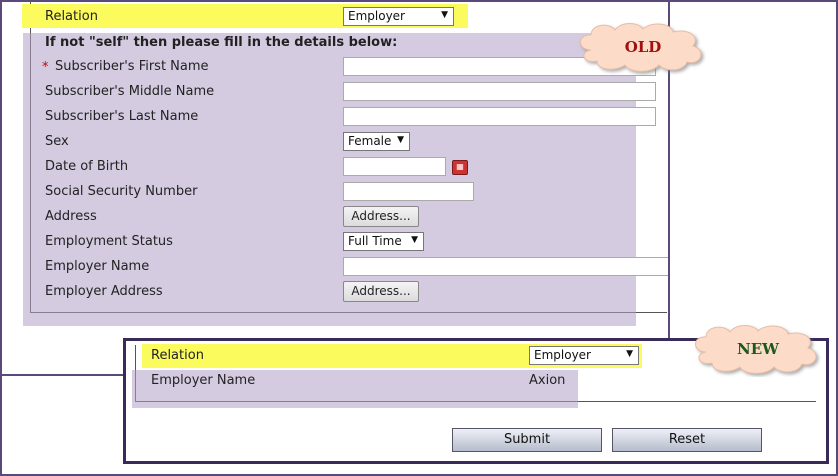 Image resolution: width=838 pixels, height=476 pixels. I want to click on middle-name-input, so click(499, 91).